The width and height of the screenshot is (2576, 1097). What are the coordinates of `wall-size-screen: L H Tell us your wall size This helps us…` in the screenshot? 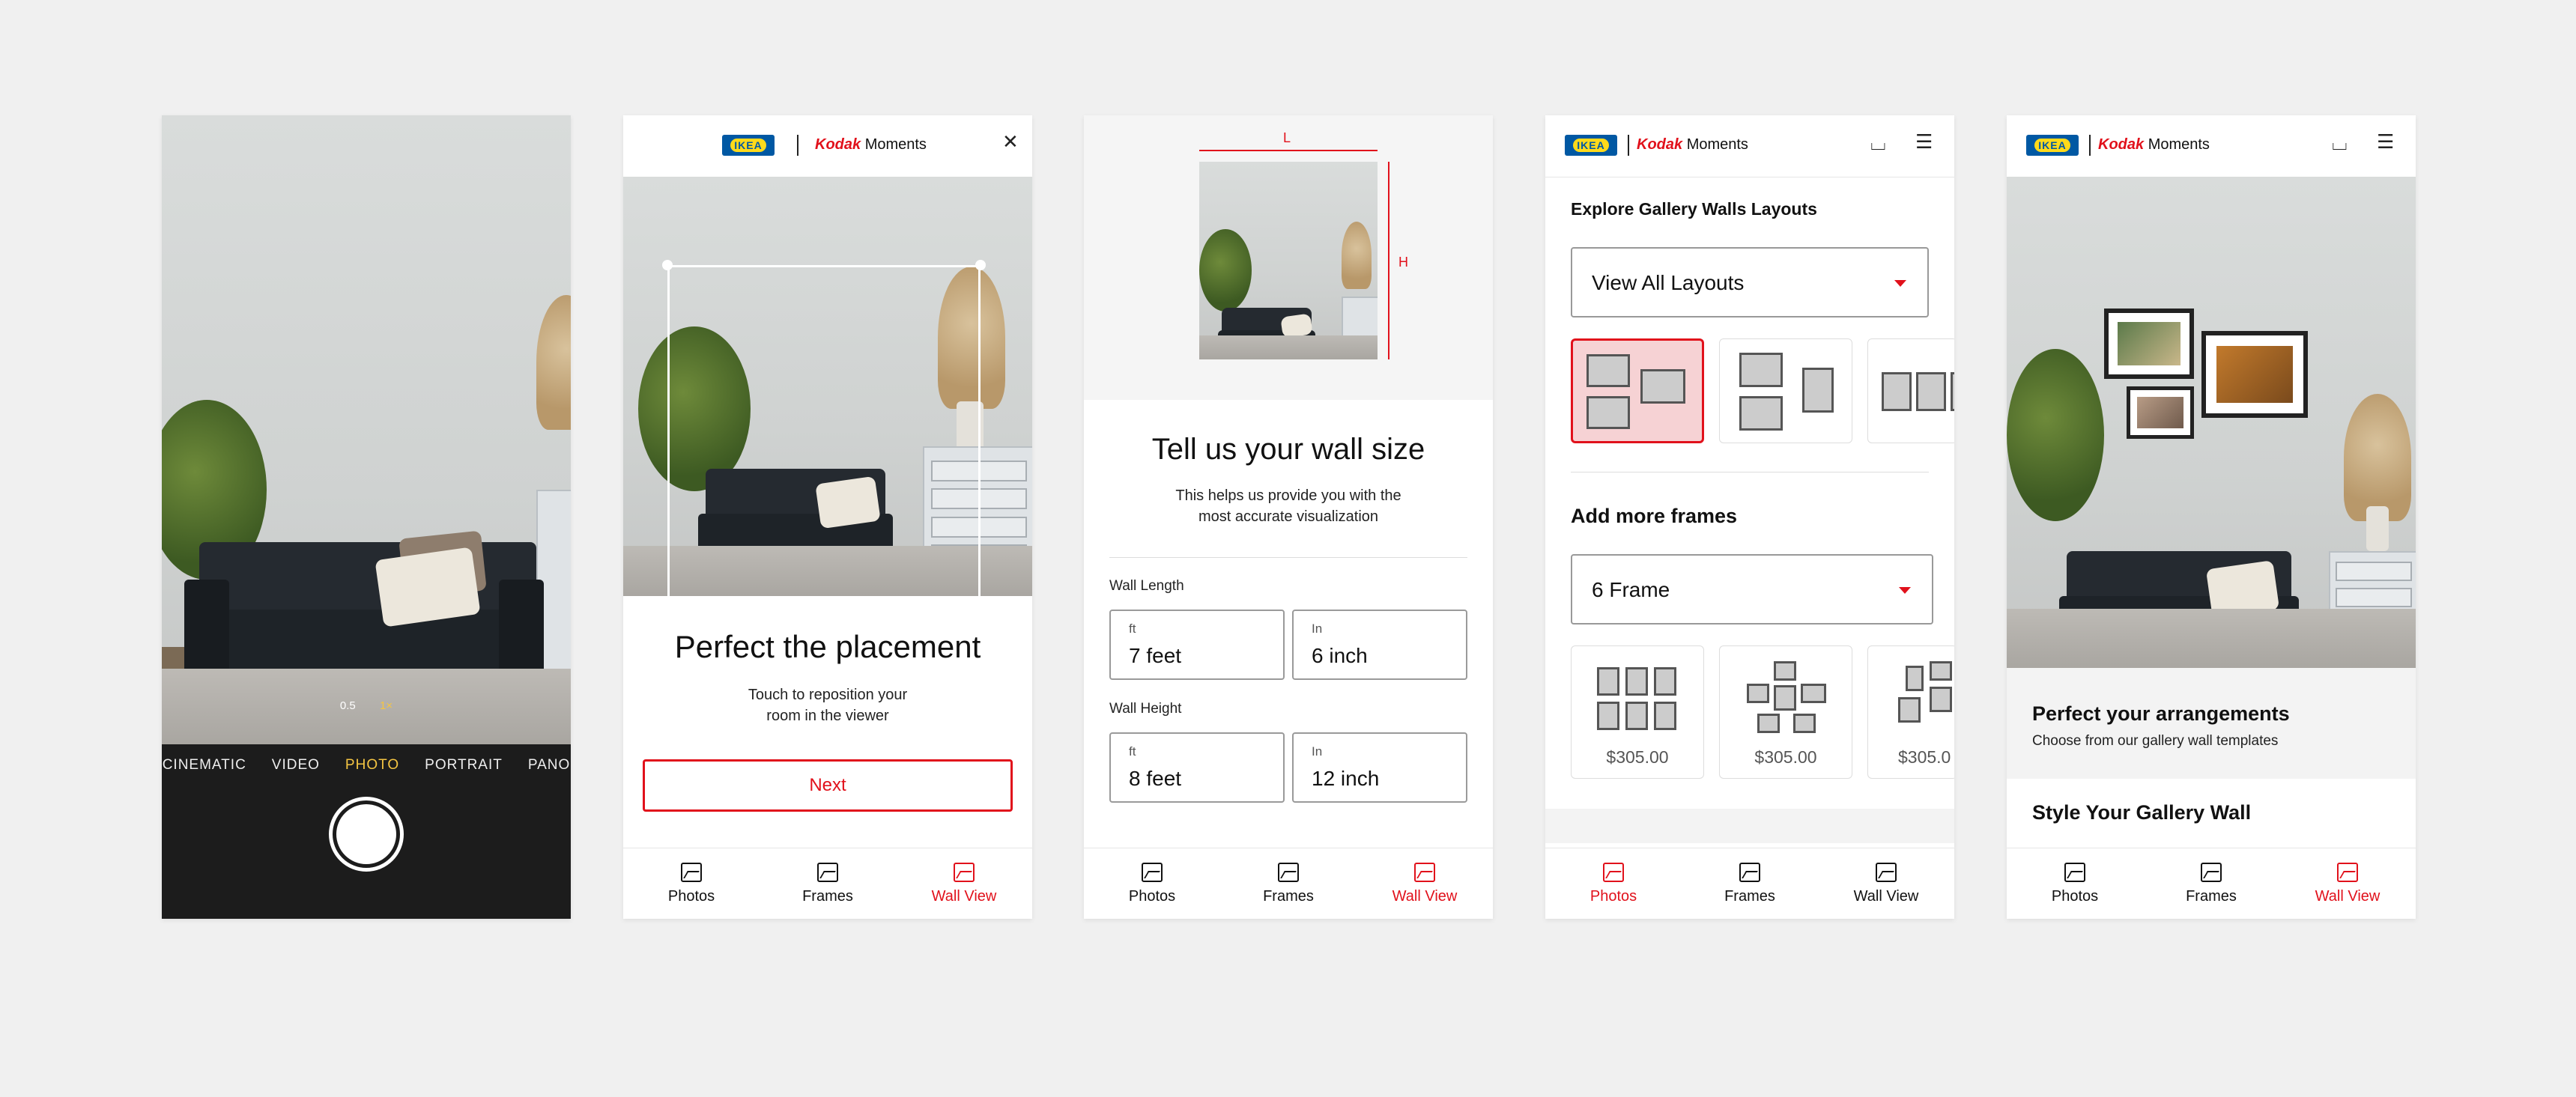 It's located at (1288, 517).